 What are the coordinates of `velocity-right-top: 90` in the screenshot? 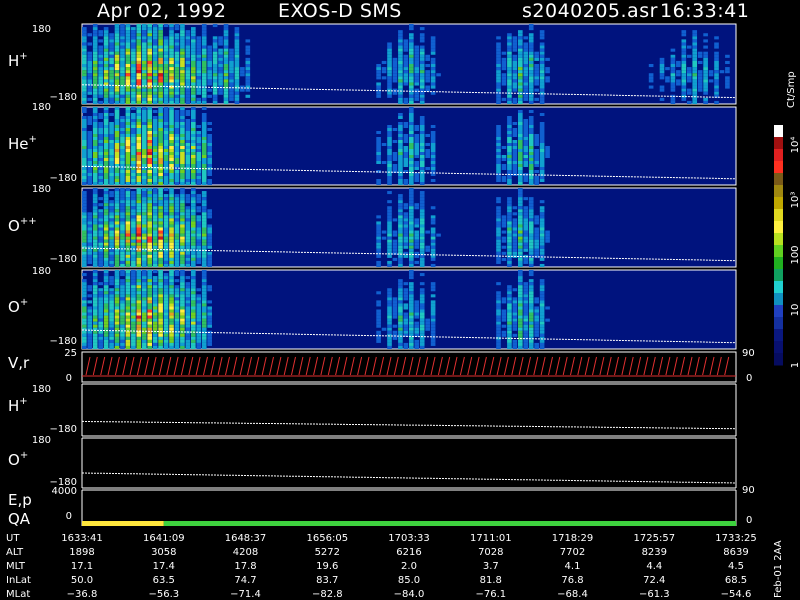 It's located at (748, 353).